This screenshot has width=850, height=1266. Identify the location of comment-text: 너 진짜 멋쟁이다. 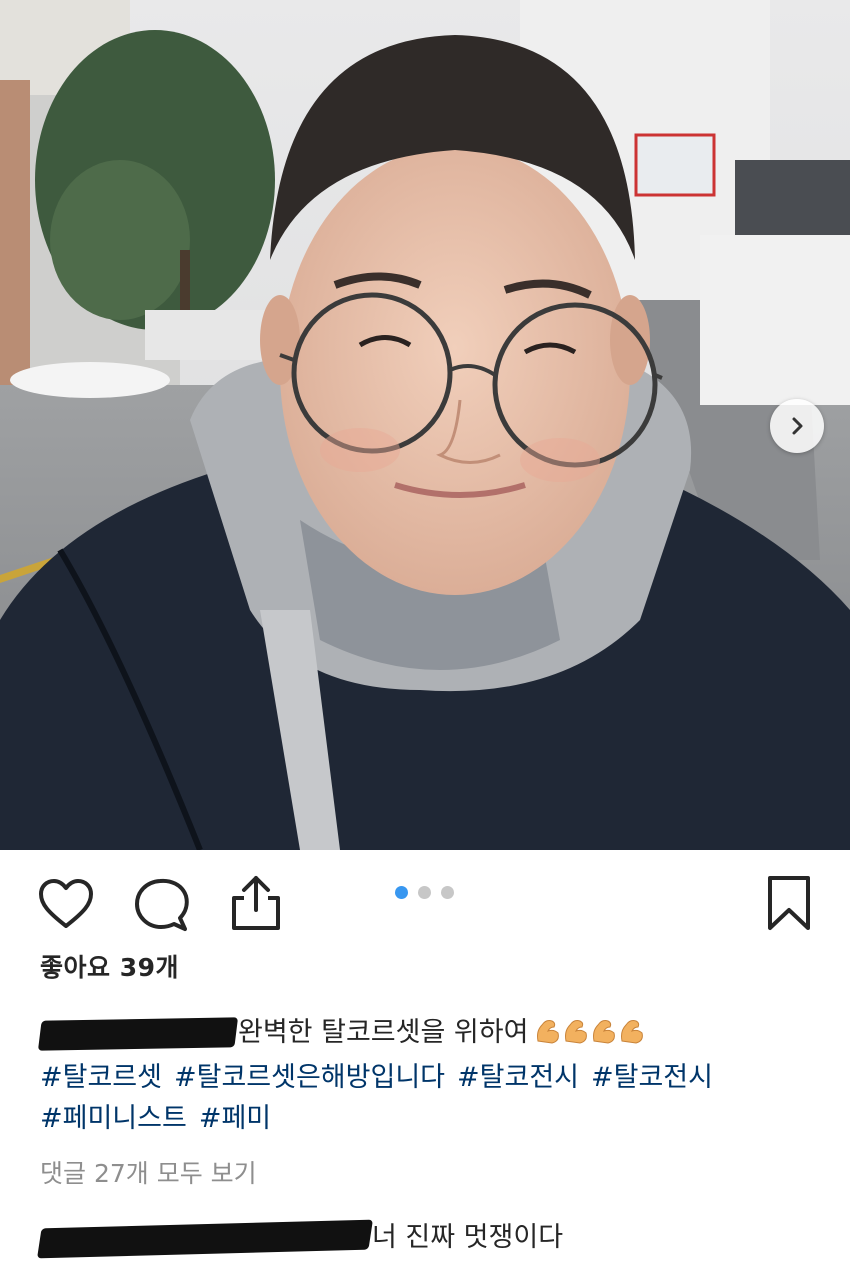
(468, 1237).